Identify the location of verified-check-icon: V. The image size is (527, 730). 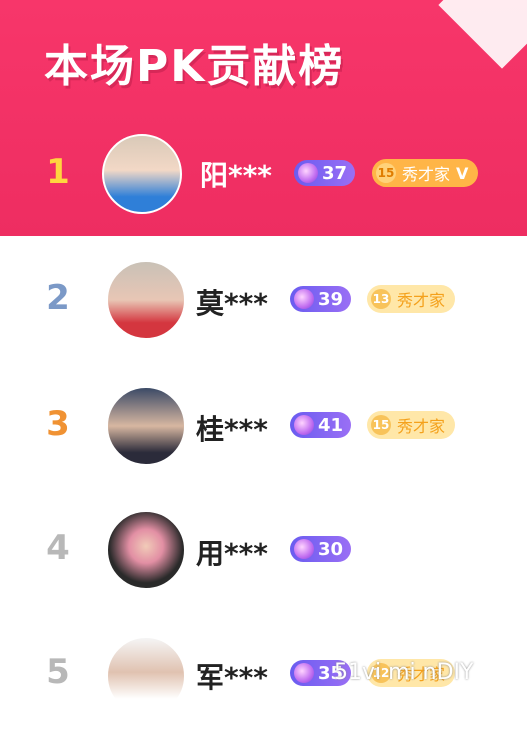
(462, 173).